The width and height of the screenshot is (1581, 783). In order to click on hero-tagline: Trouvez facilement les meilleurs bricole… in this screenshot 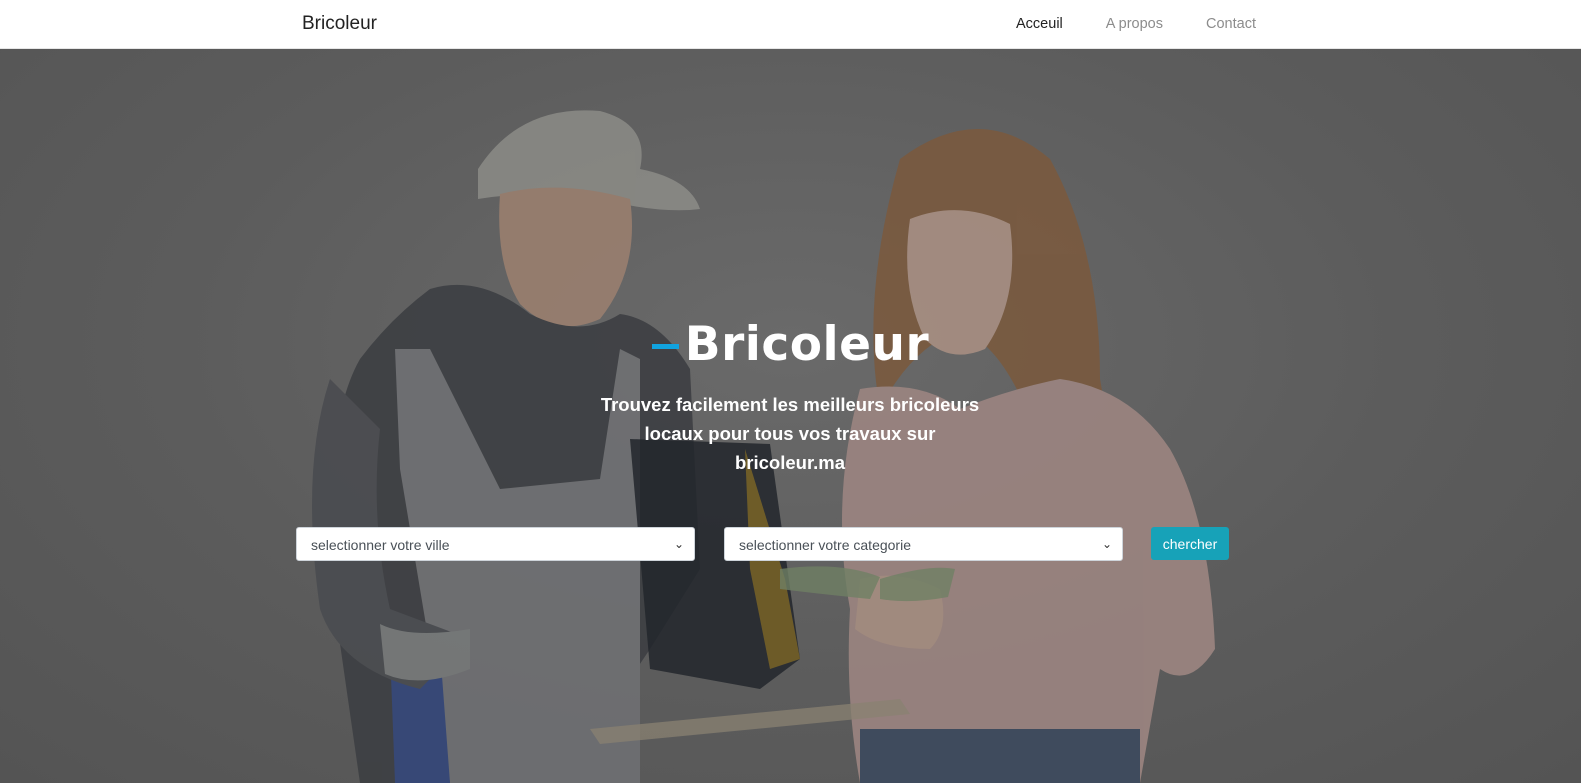, I will do `click(790, 433)`.